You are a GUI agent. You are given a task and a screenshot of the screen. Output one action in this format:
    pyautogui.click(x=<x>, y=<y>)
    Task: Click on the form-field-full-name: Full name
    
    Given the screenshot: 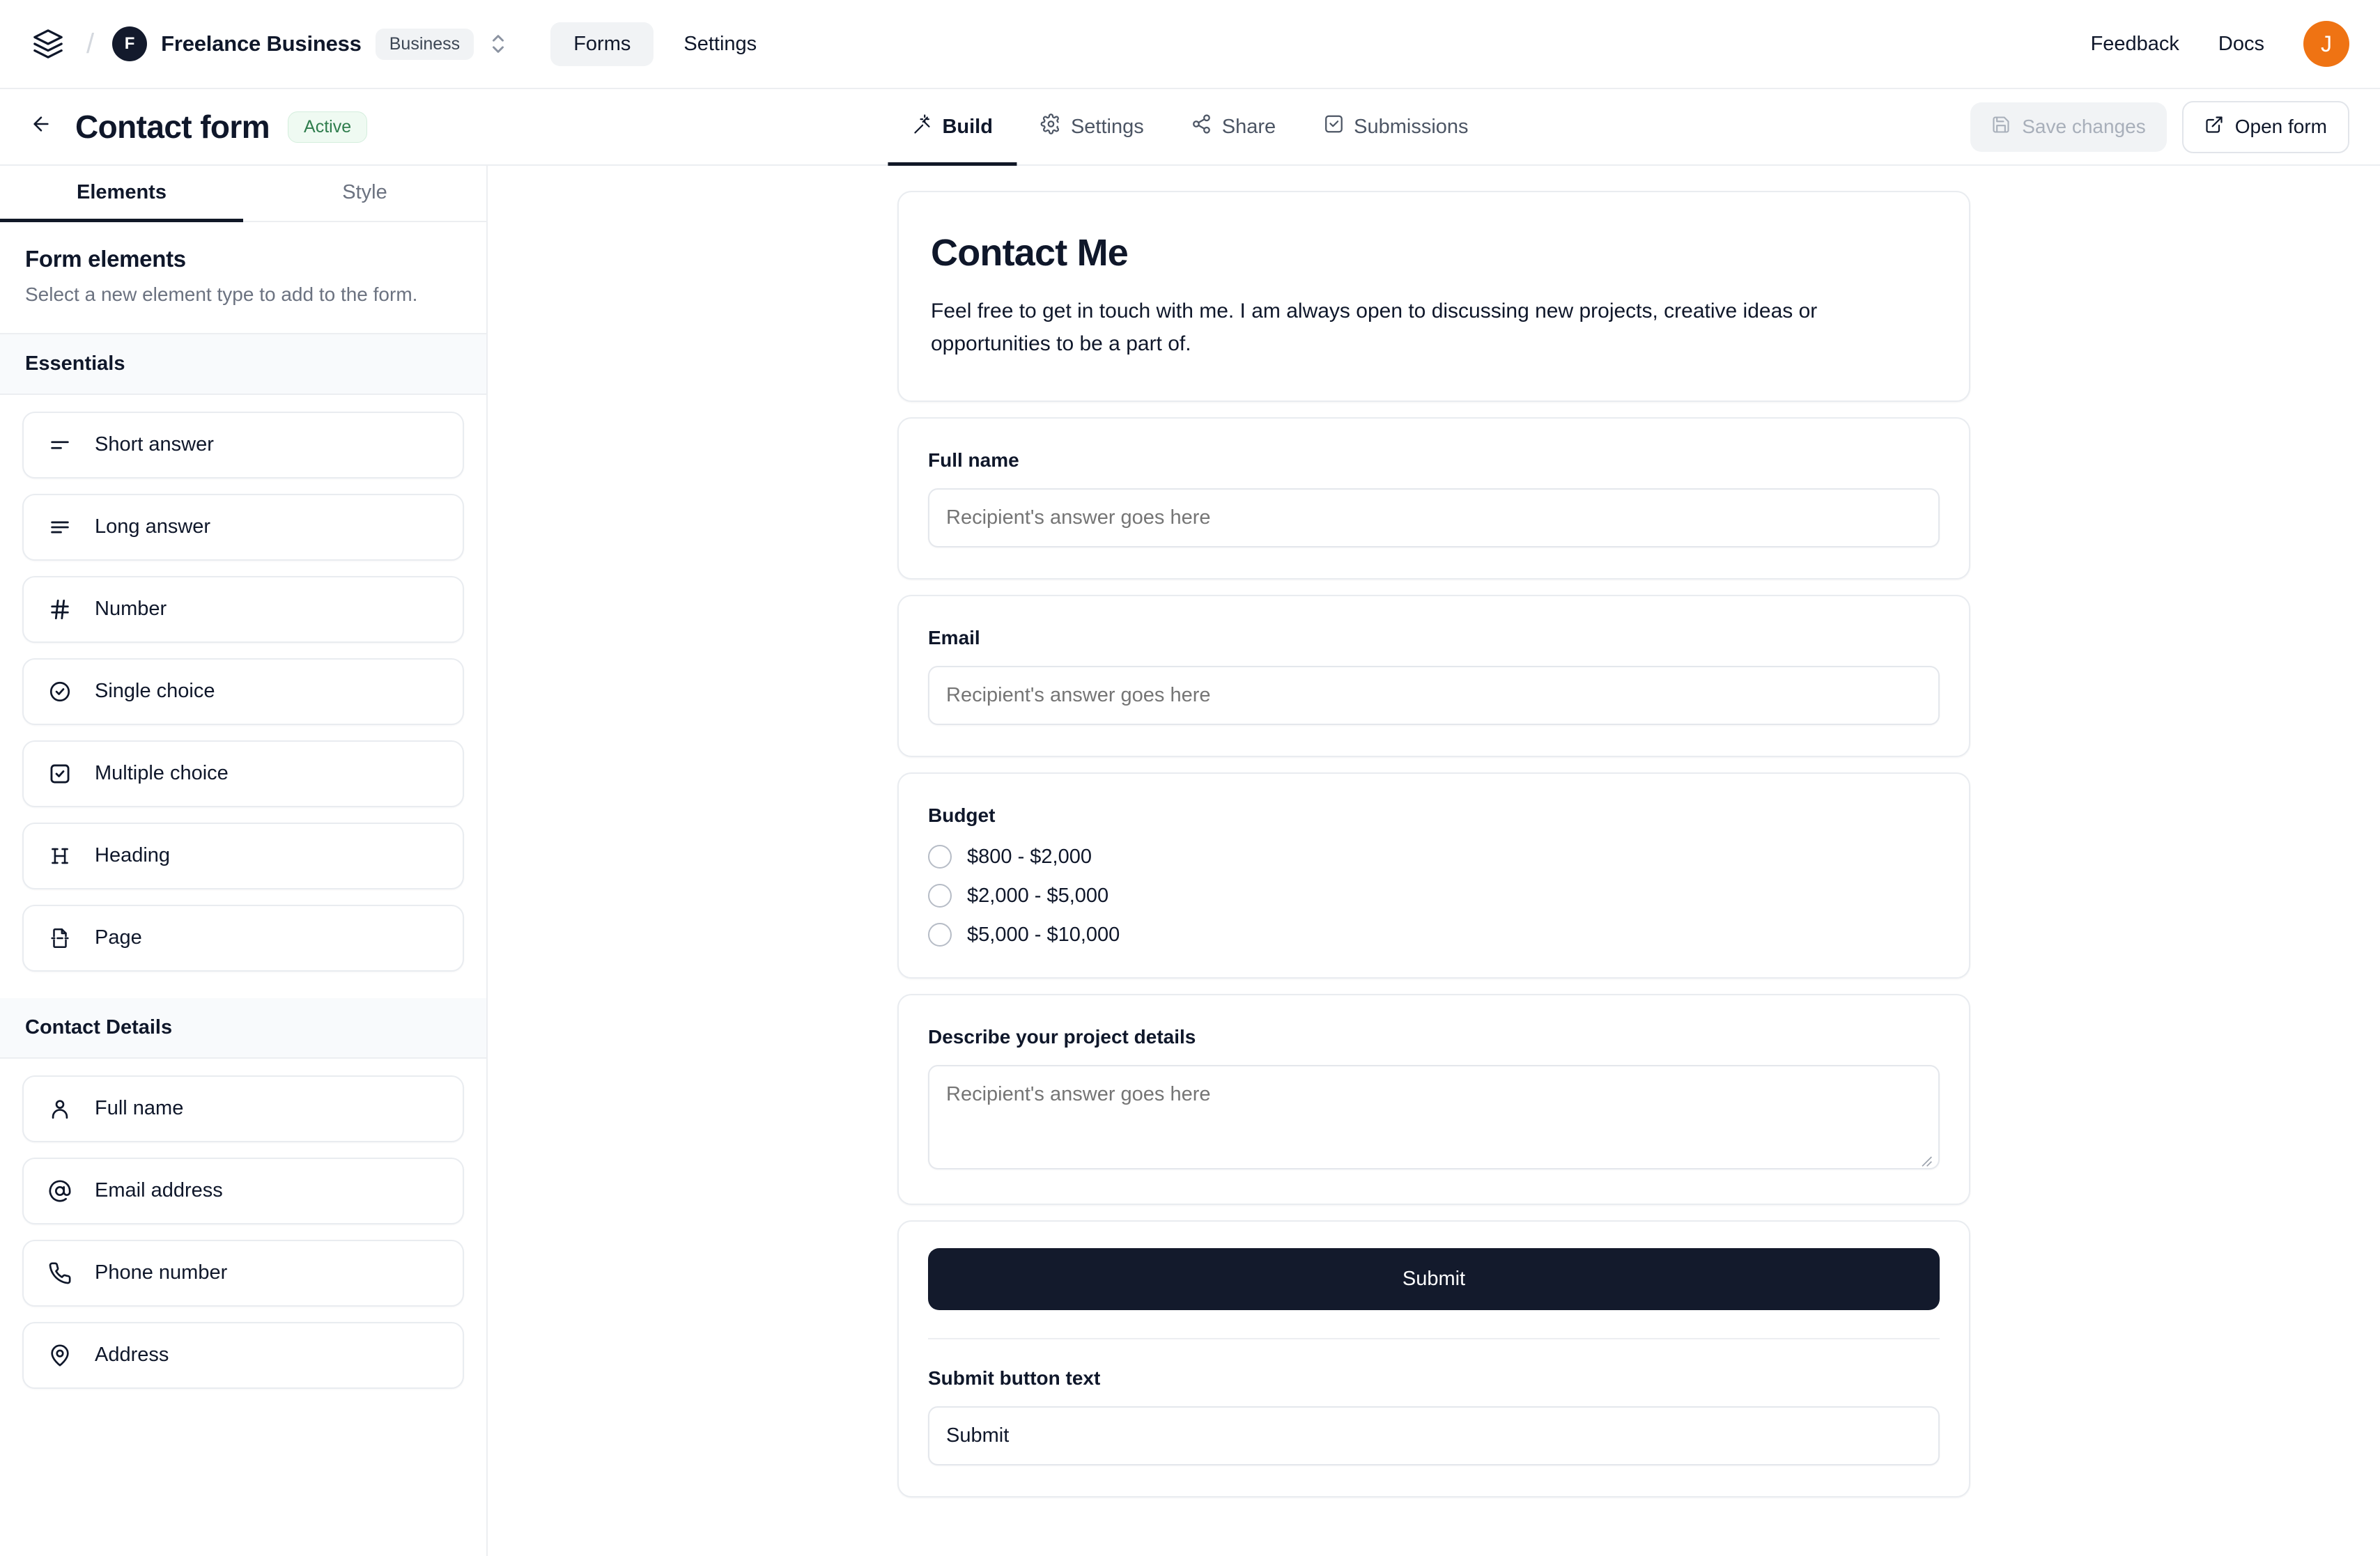 What is the action you would take?
    pyautogui.click(x=1433, y=498)
    